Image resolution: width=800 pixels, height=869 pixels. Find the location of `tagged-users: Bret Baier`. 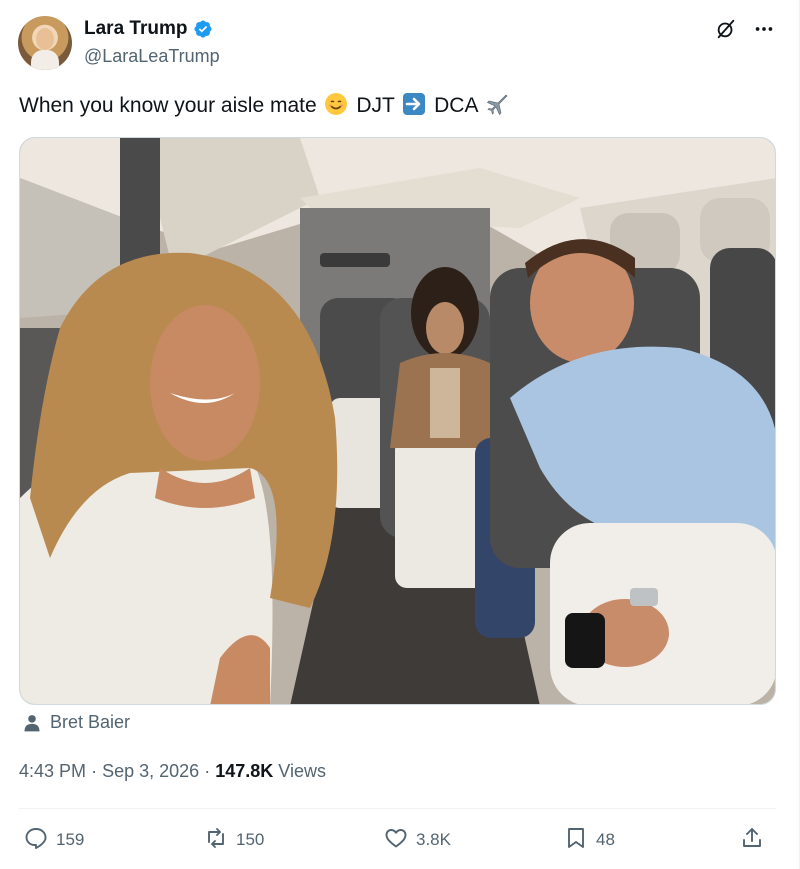

tagged-users: Bret Baier is located at coordinates (76, 722).